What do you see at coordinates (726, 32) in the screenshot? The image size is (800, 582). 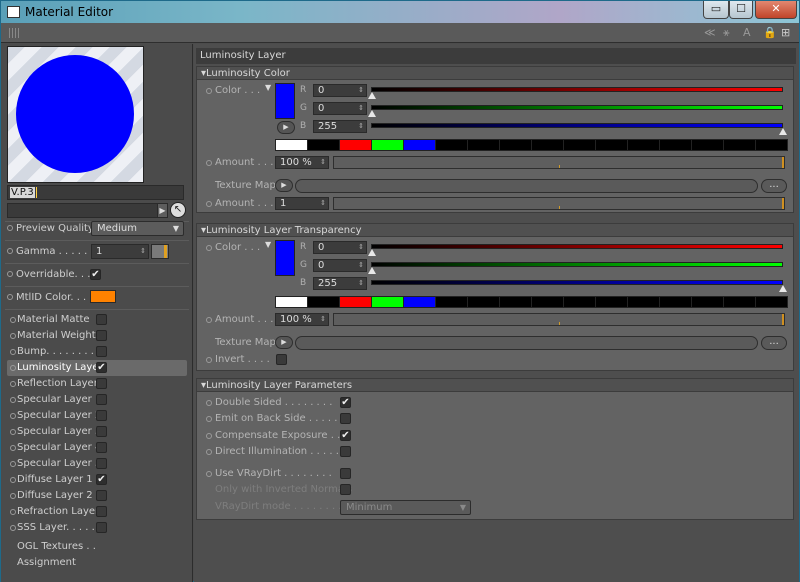 I see `pin-icon: ⚹` at bounding box center [726, 32].